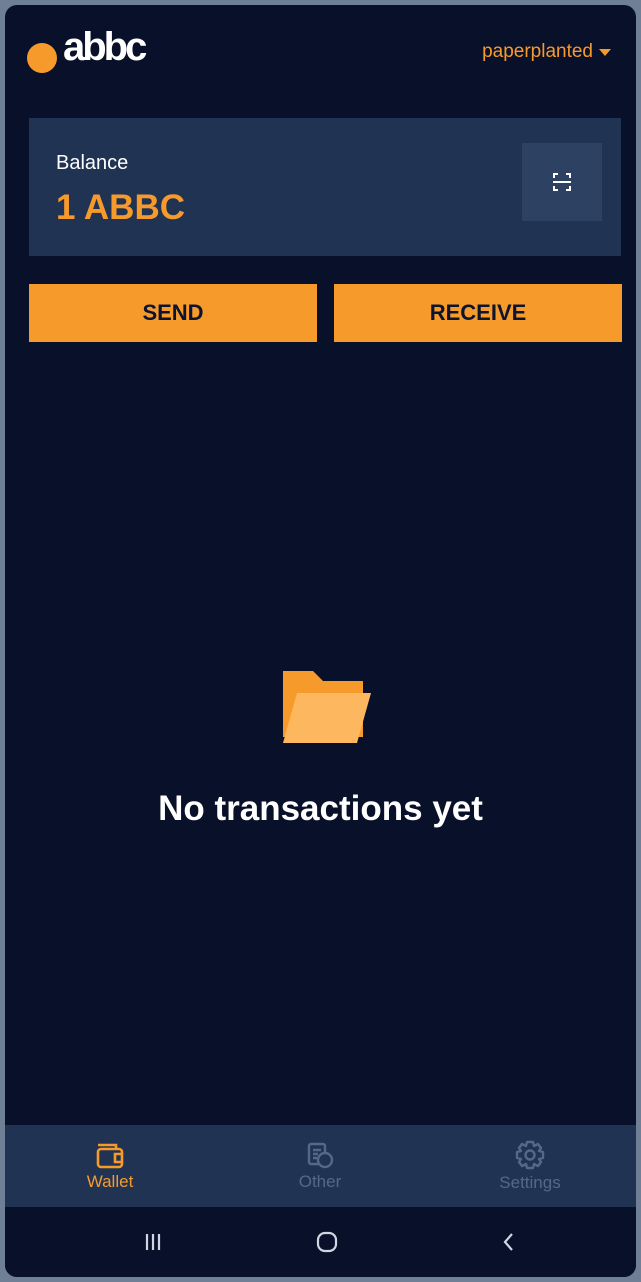  Describe the element at coordinates (92, 163) in the screenshot. I see `balance-label: Balance` at that location.